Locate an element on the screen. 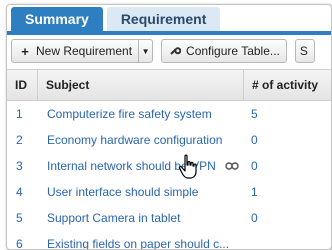  table-row: 2 Economy hardware configuration 0 is located at coordinates (169, 140).